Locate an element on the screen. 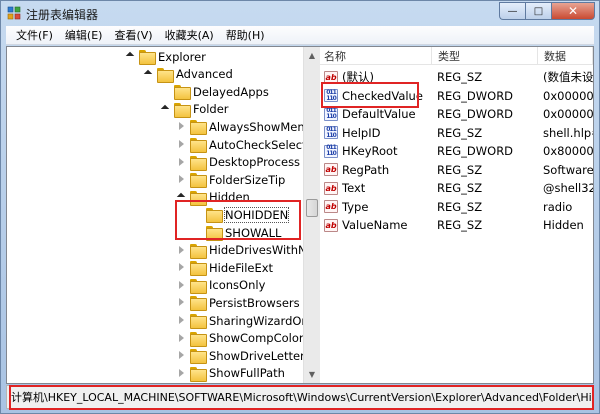  tree-item-label: HideFileExt is located at coordinates (241, 267).